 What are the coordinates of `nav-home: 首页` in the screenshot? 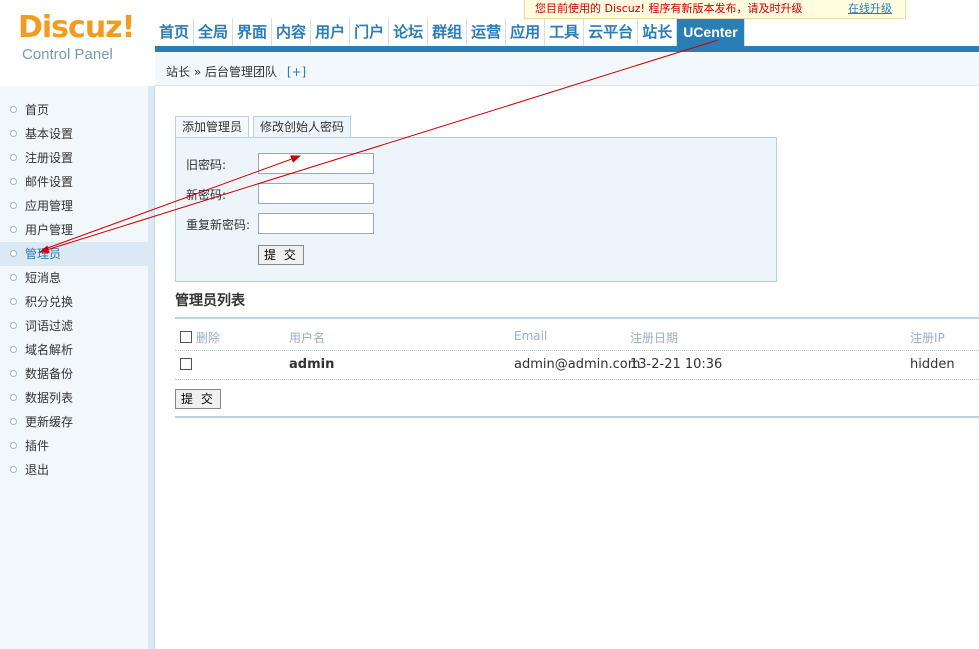 It's located at (175, 33).